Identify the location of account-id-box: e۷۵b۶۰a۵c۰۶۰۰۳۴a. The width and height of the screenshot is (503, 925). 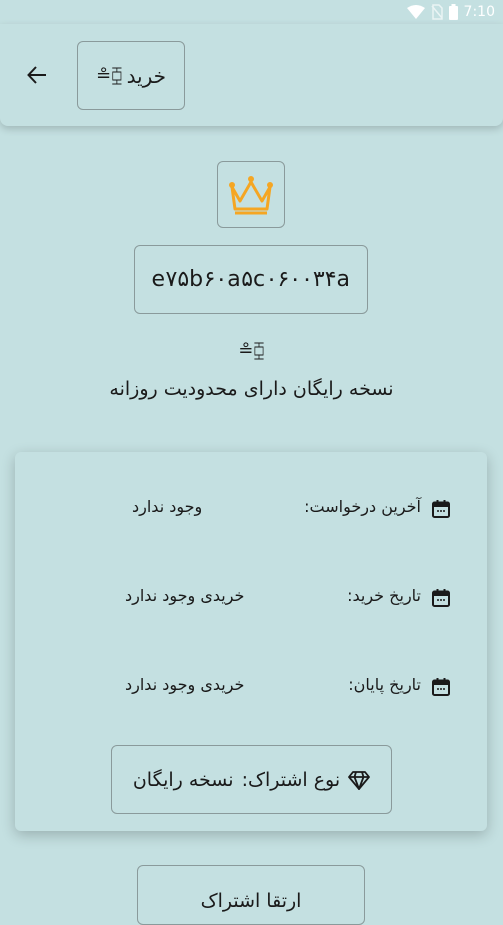
(251, 279).